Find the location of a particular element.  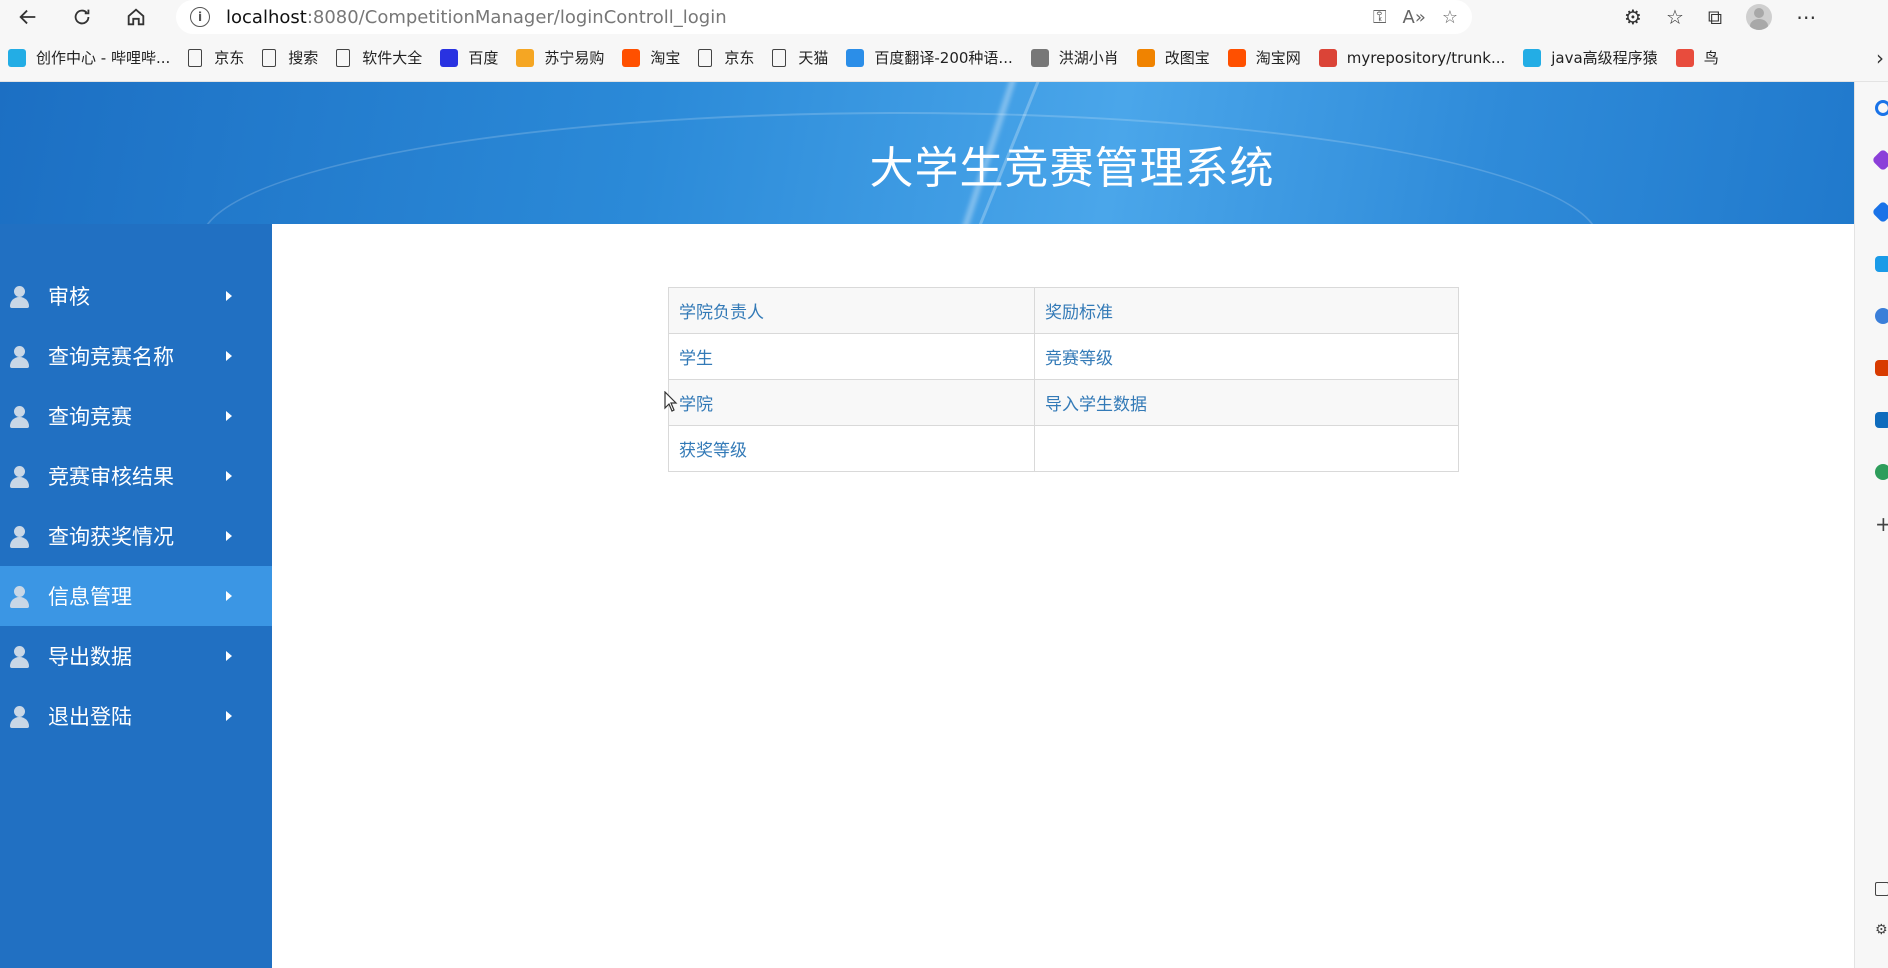

bookmark-item: 淘宝网 is located at coordinates (1264, 57).